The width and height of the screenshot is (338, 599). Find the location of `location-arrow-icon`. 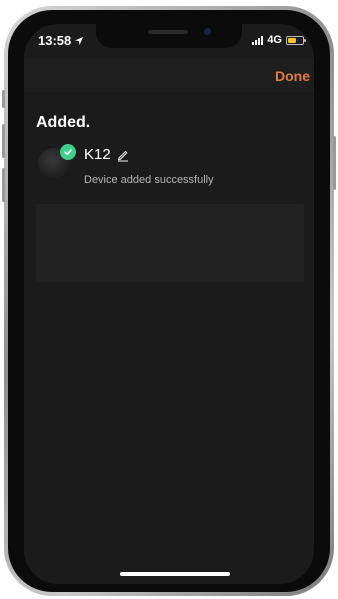

location-arrow-icon is located at coordinates (79, 40).